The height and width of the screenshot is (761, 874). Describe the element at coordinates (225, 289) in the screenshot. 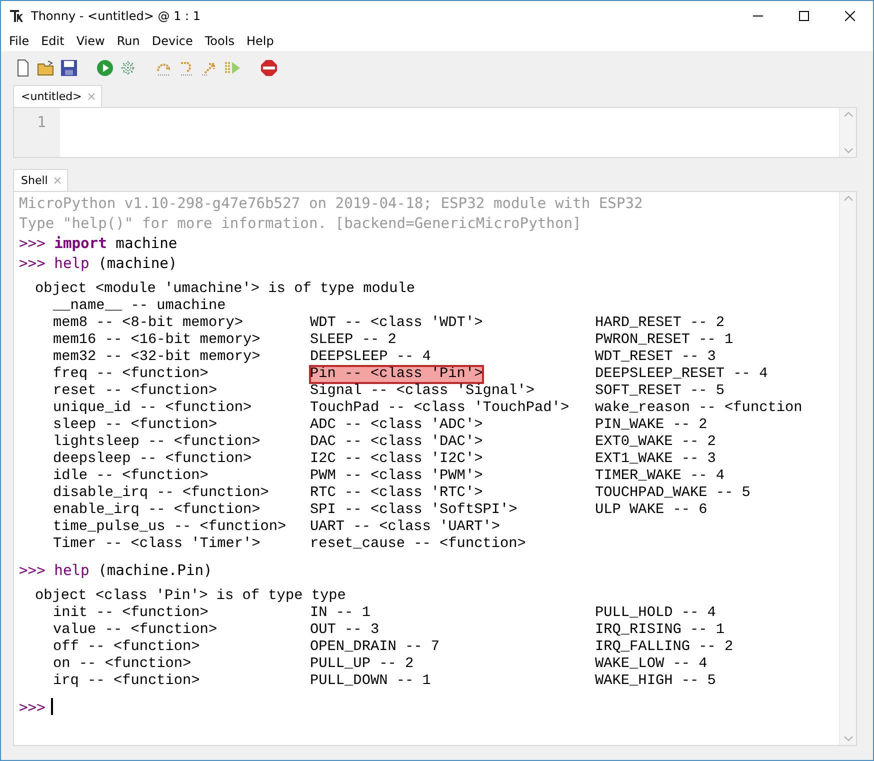

I see `output-text: object <module 'umachine'> is of type module` at that location.